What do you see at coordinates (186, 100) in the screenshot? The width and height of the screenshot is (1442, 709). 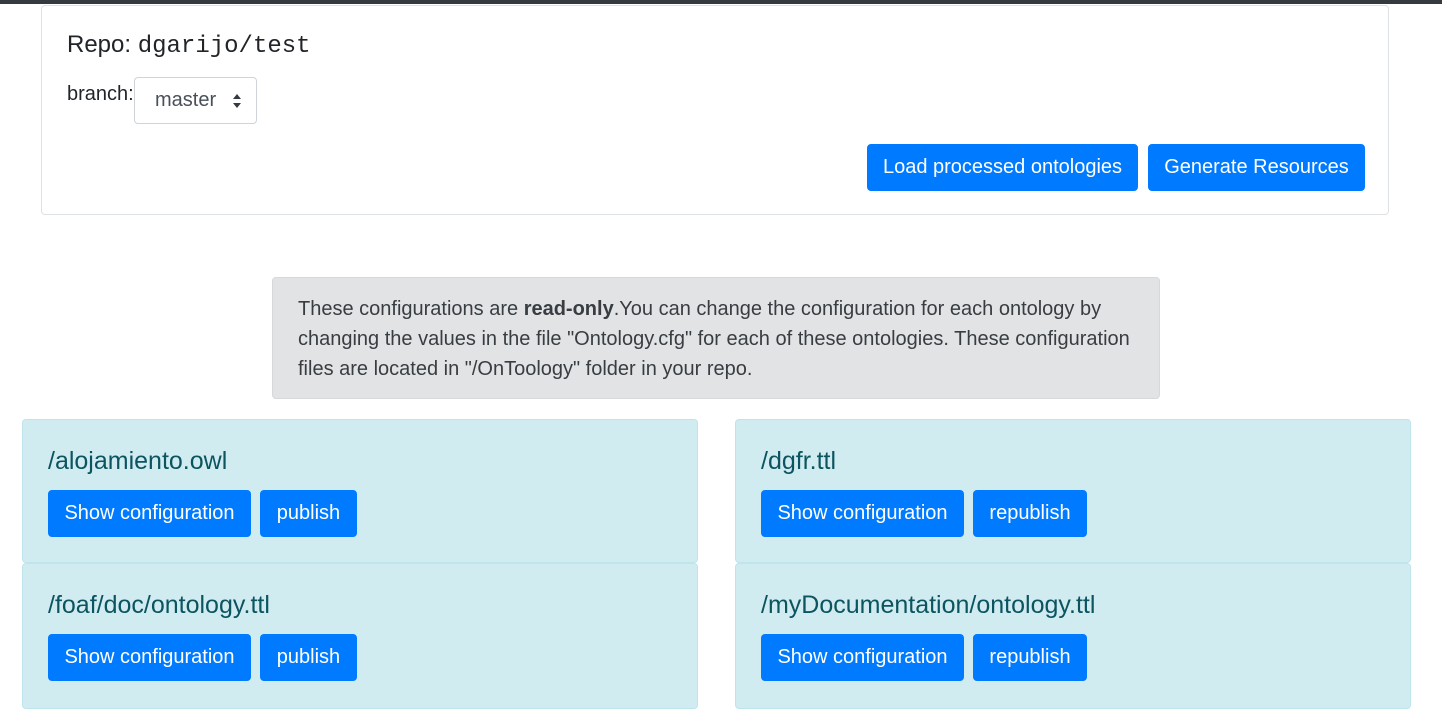 I see `branch-select-value: master` at bounding box center [186, 100].